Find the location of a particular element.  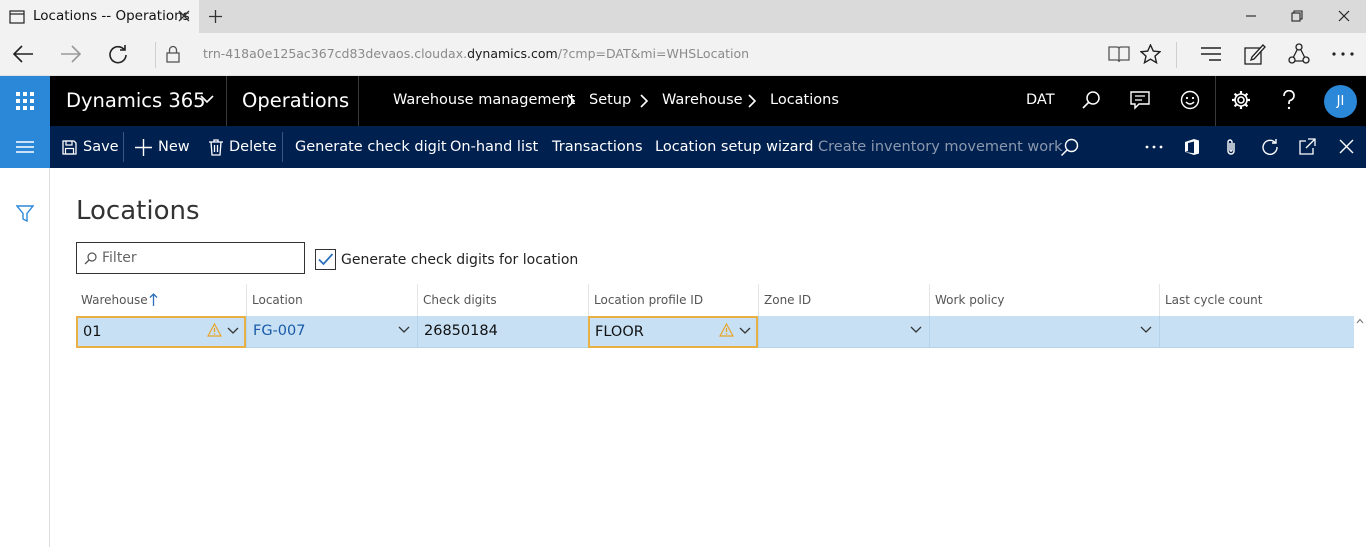

help-icon is located at coordinates (1289, 100).